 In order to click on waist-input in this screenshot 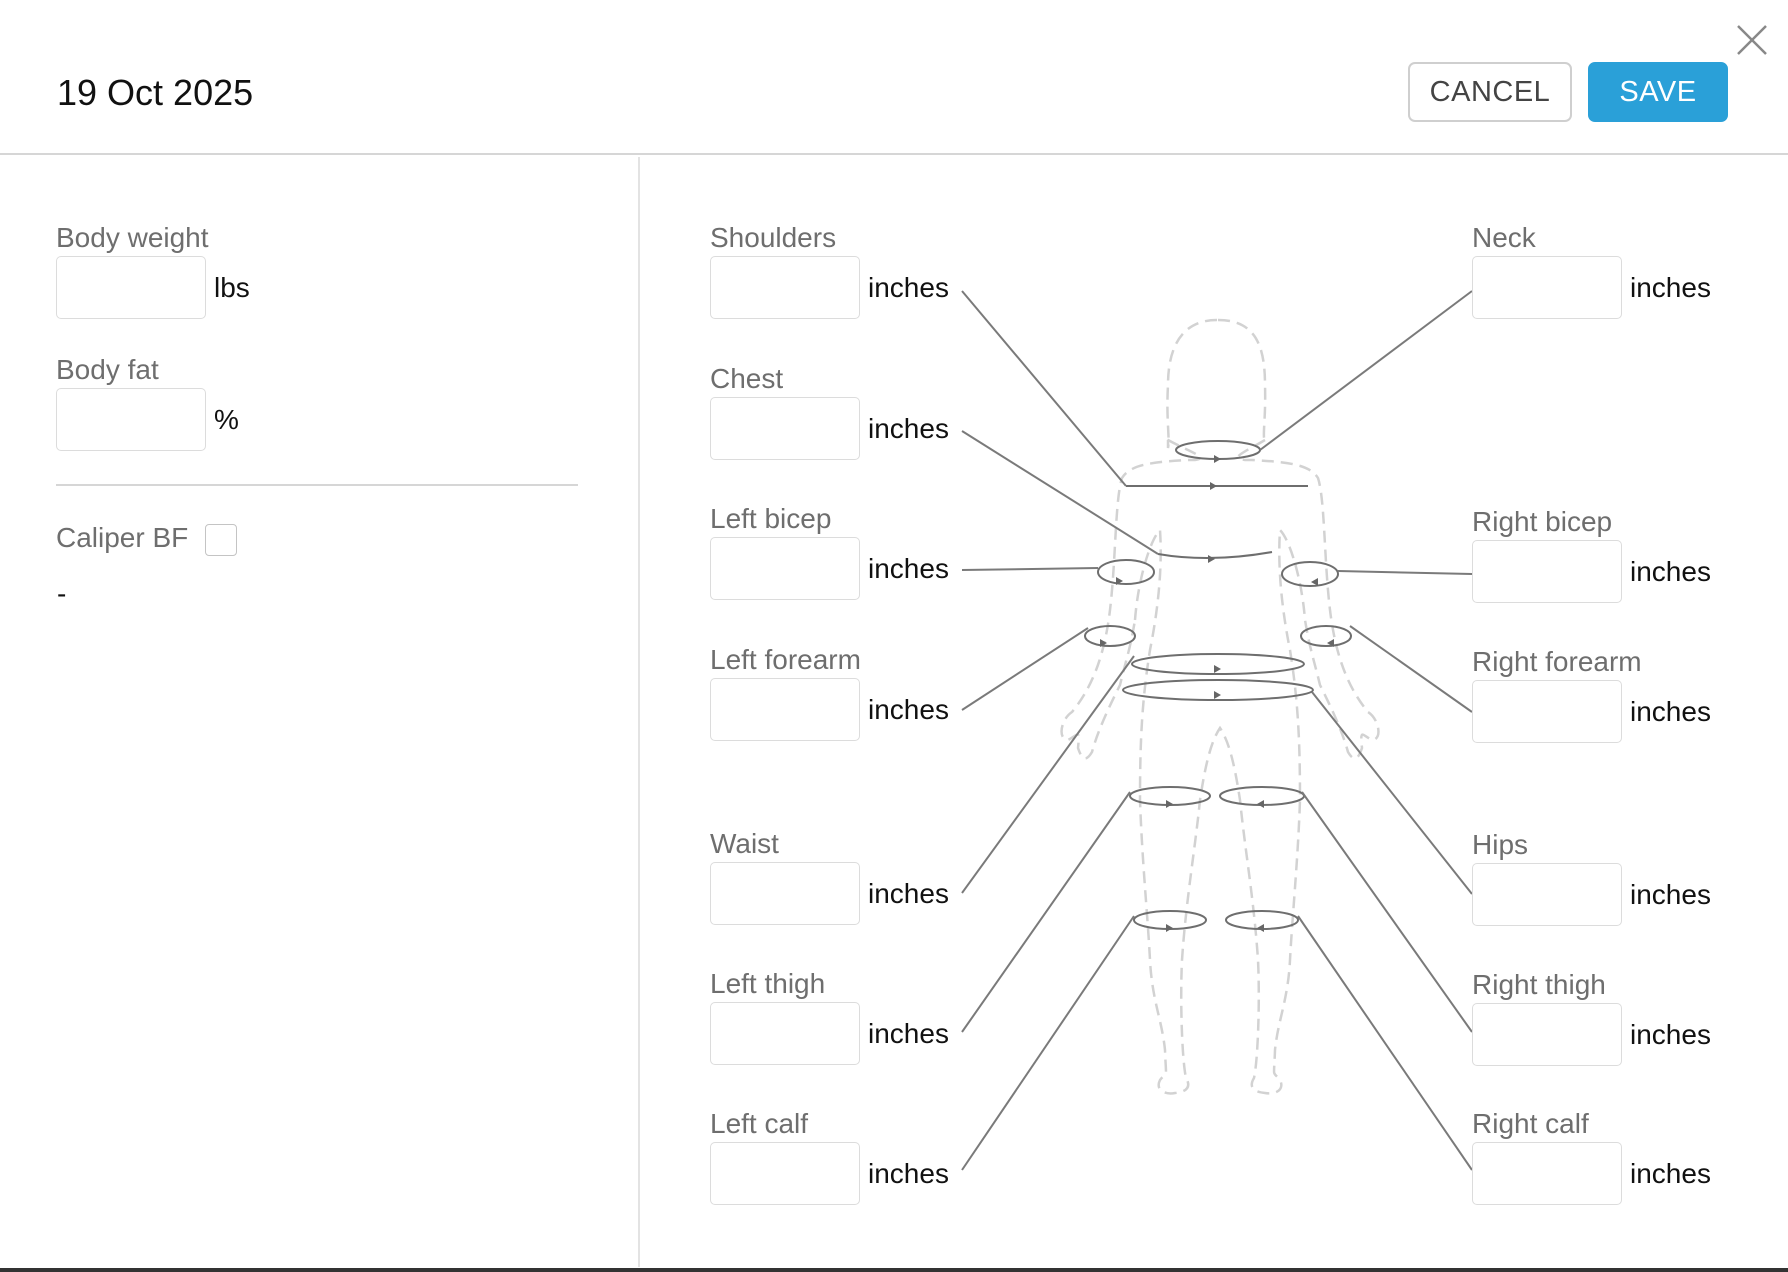, I will do `click(785, 893)`.